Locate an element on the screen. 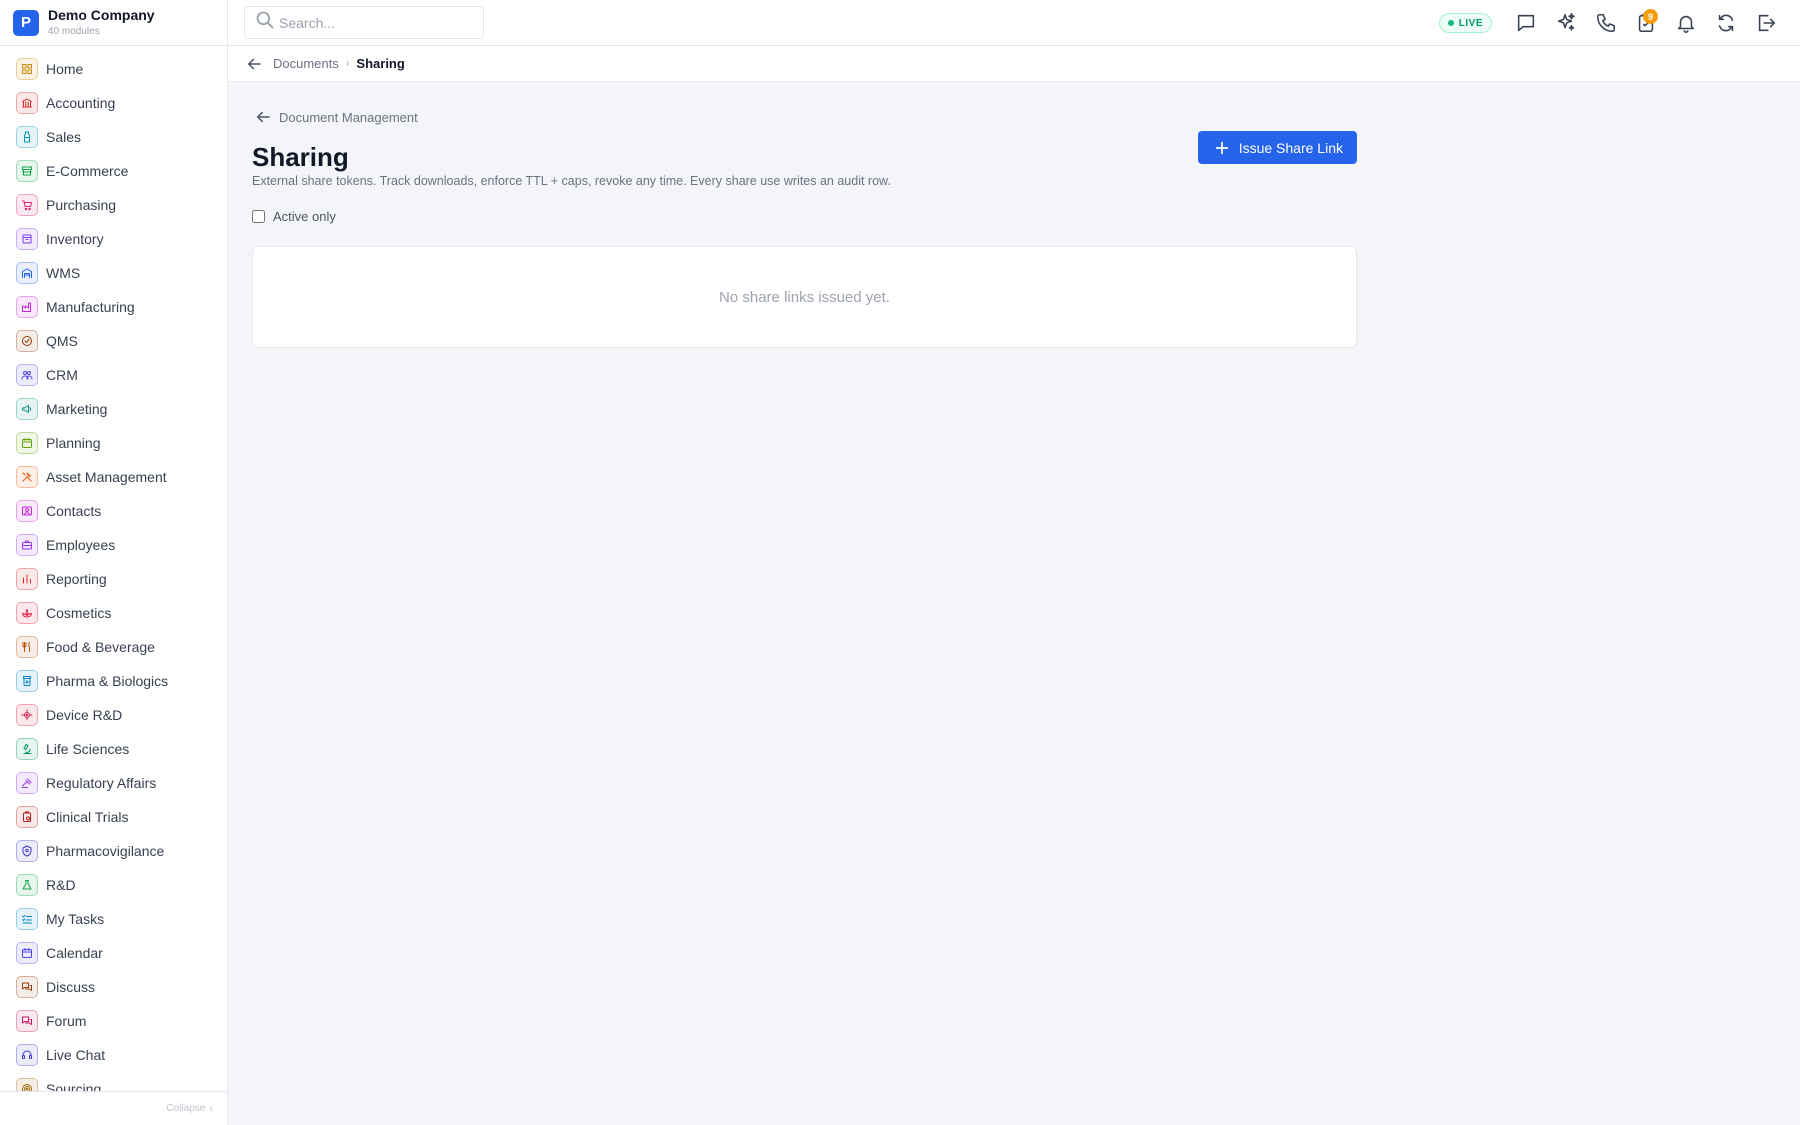 The image size is (1800, 1125). checklist-icon is located at coordinates (27, 919).